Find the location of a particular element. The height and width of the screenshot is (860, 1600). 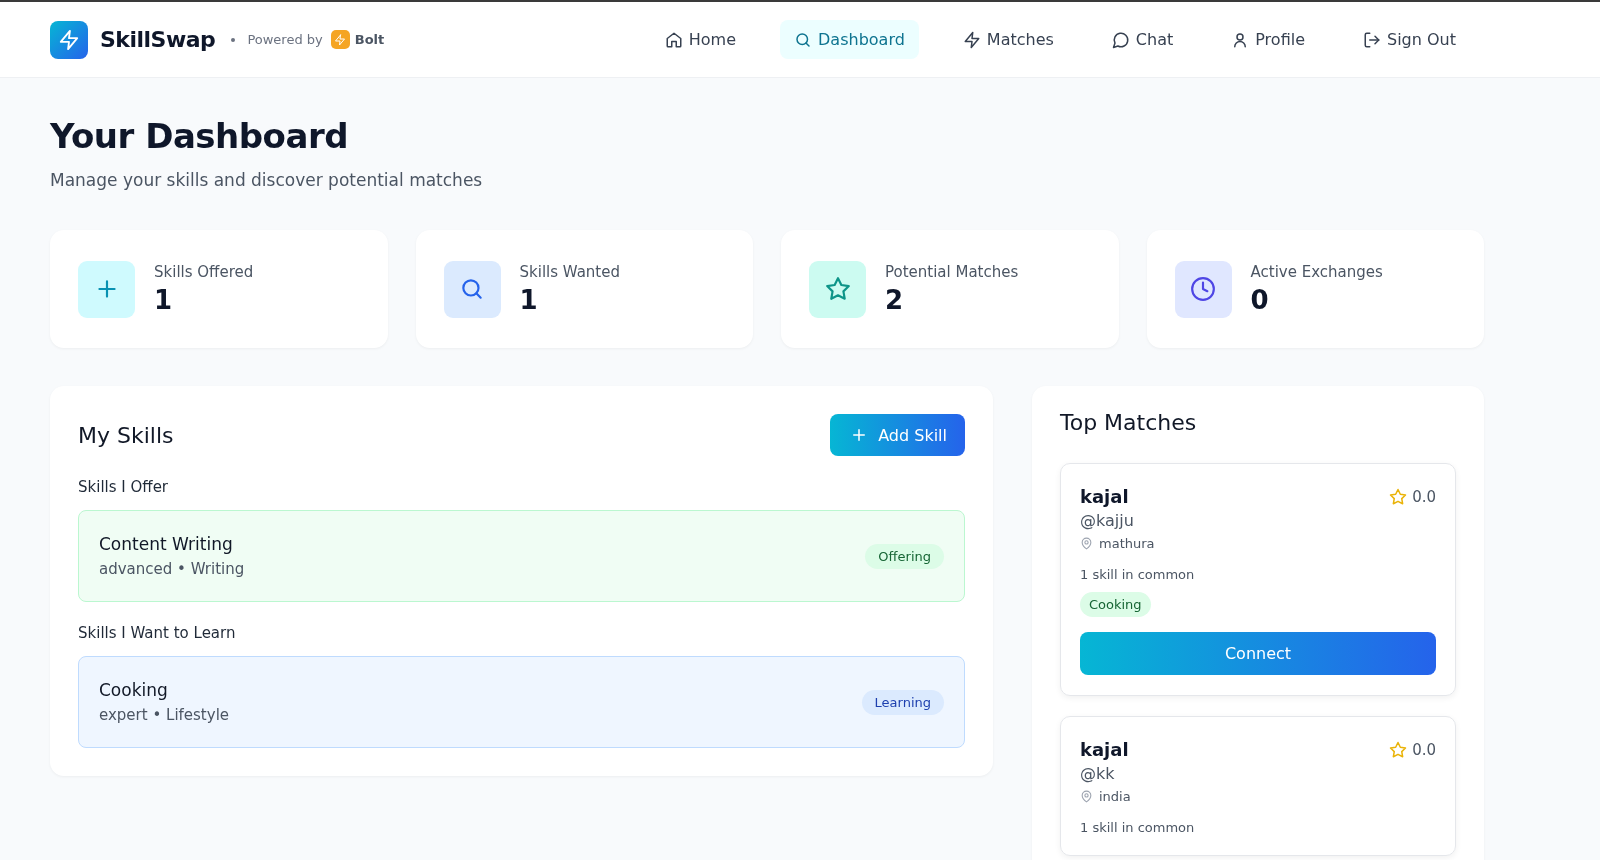

sign-out-icon is located at coordinates (1372, 39).